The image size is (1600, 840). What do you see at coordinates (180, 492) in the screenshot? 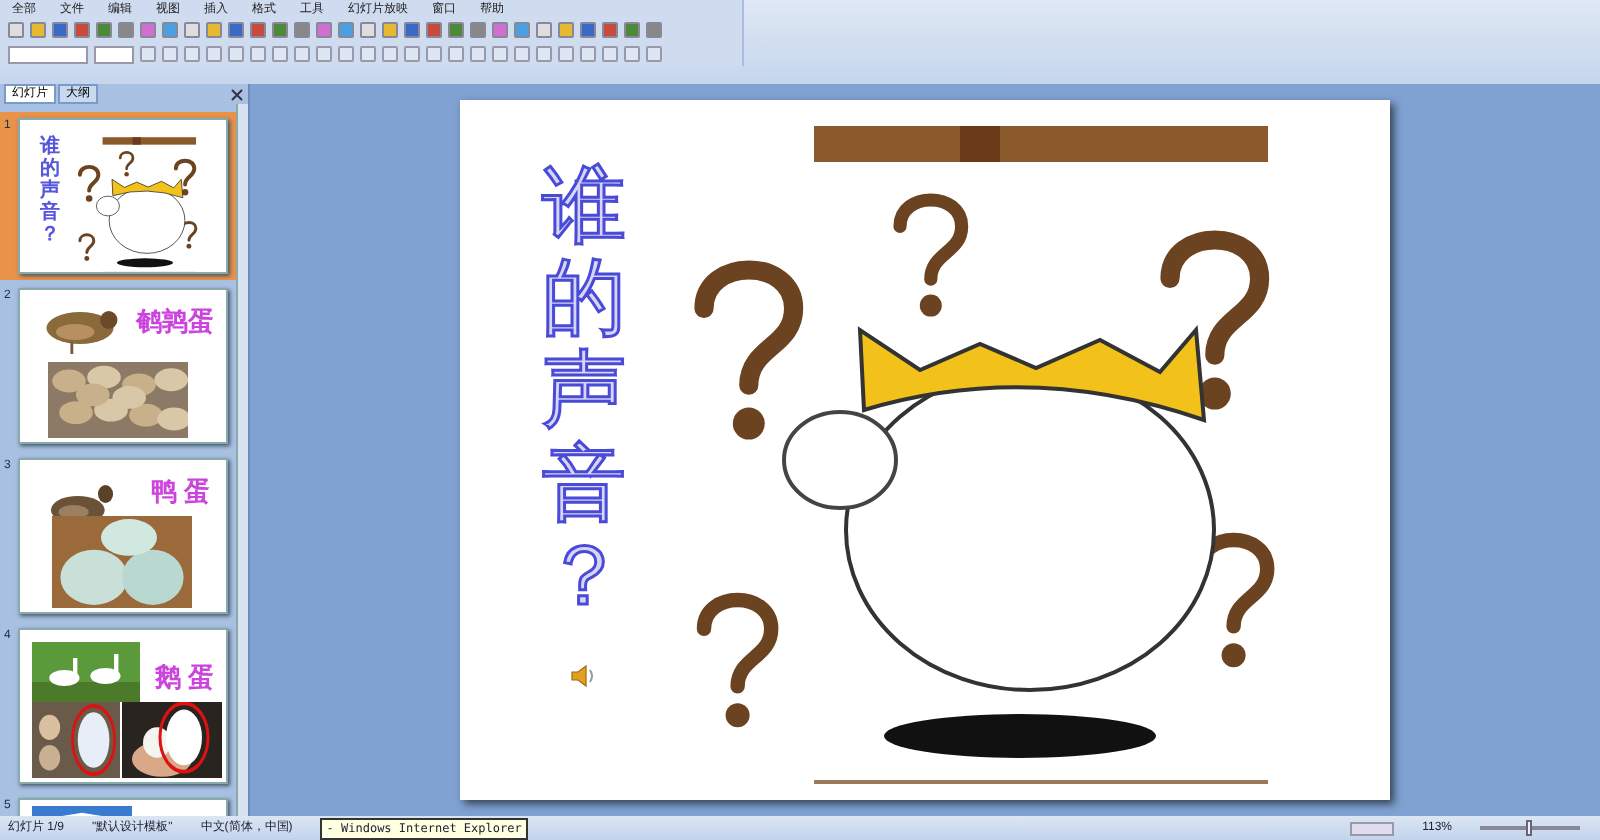
I see `slide-title: 鸭 蛋` at bounding box center [180, 492].